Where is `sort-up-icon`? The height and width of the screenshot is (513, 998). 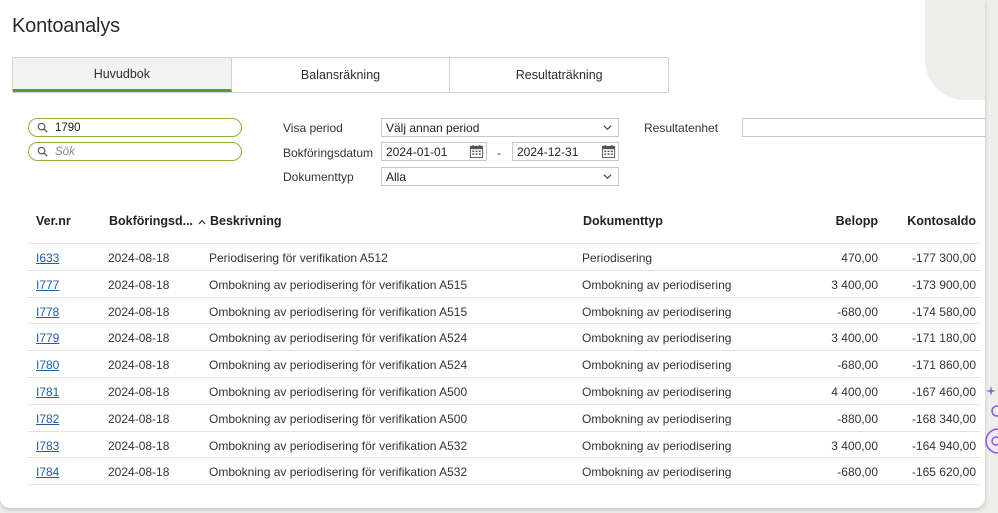
sort-up-icon is located at coordinates (202, 222).